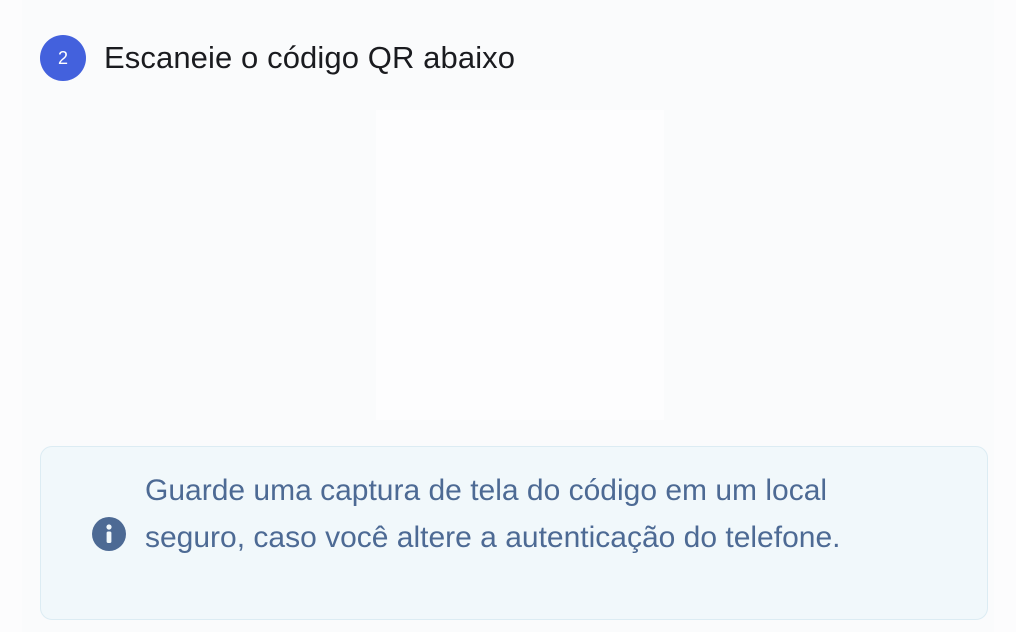 The width and height of the screenshot is (1016, 632). I want to click on qr-code-area, so click(520, 265).